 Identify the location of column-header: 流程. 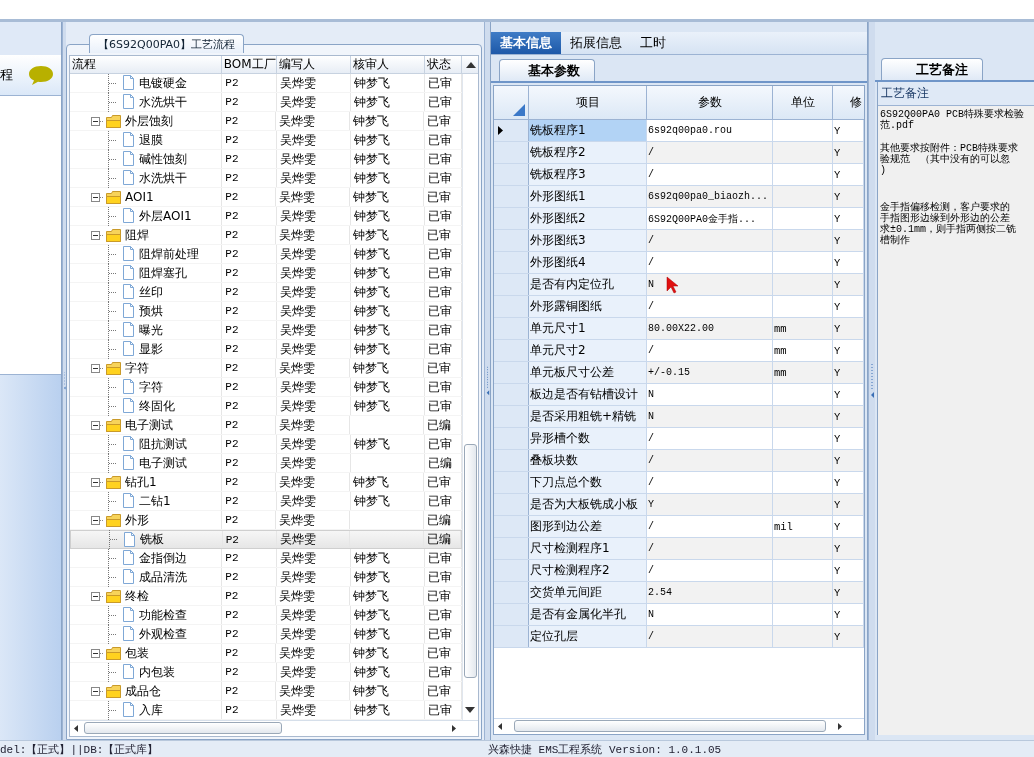
(146, 64).